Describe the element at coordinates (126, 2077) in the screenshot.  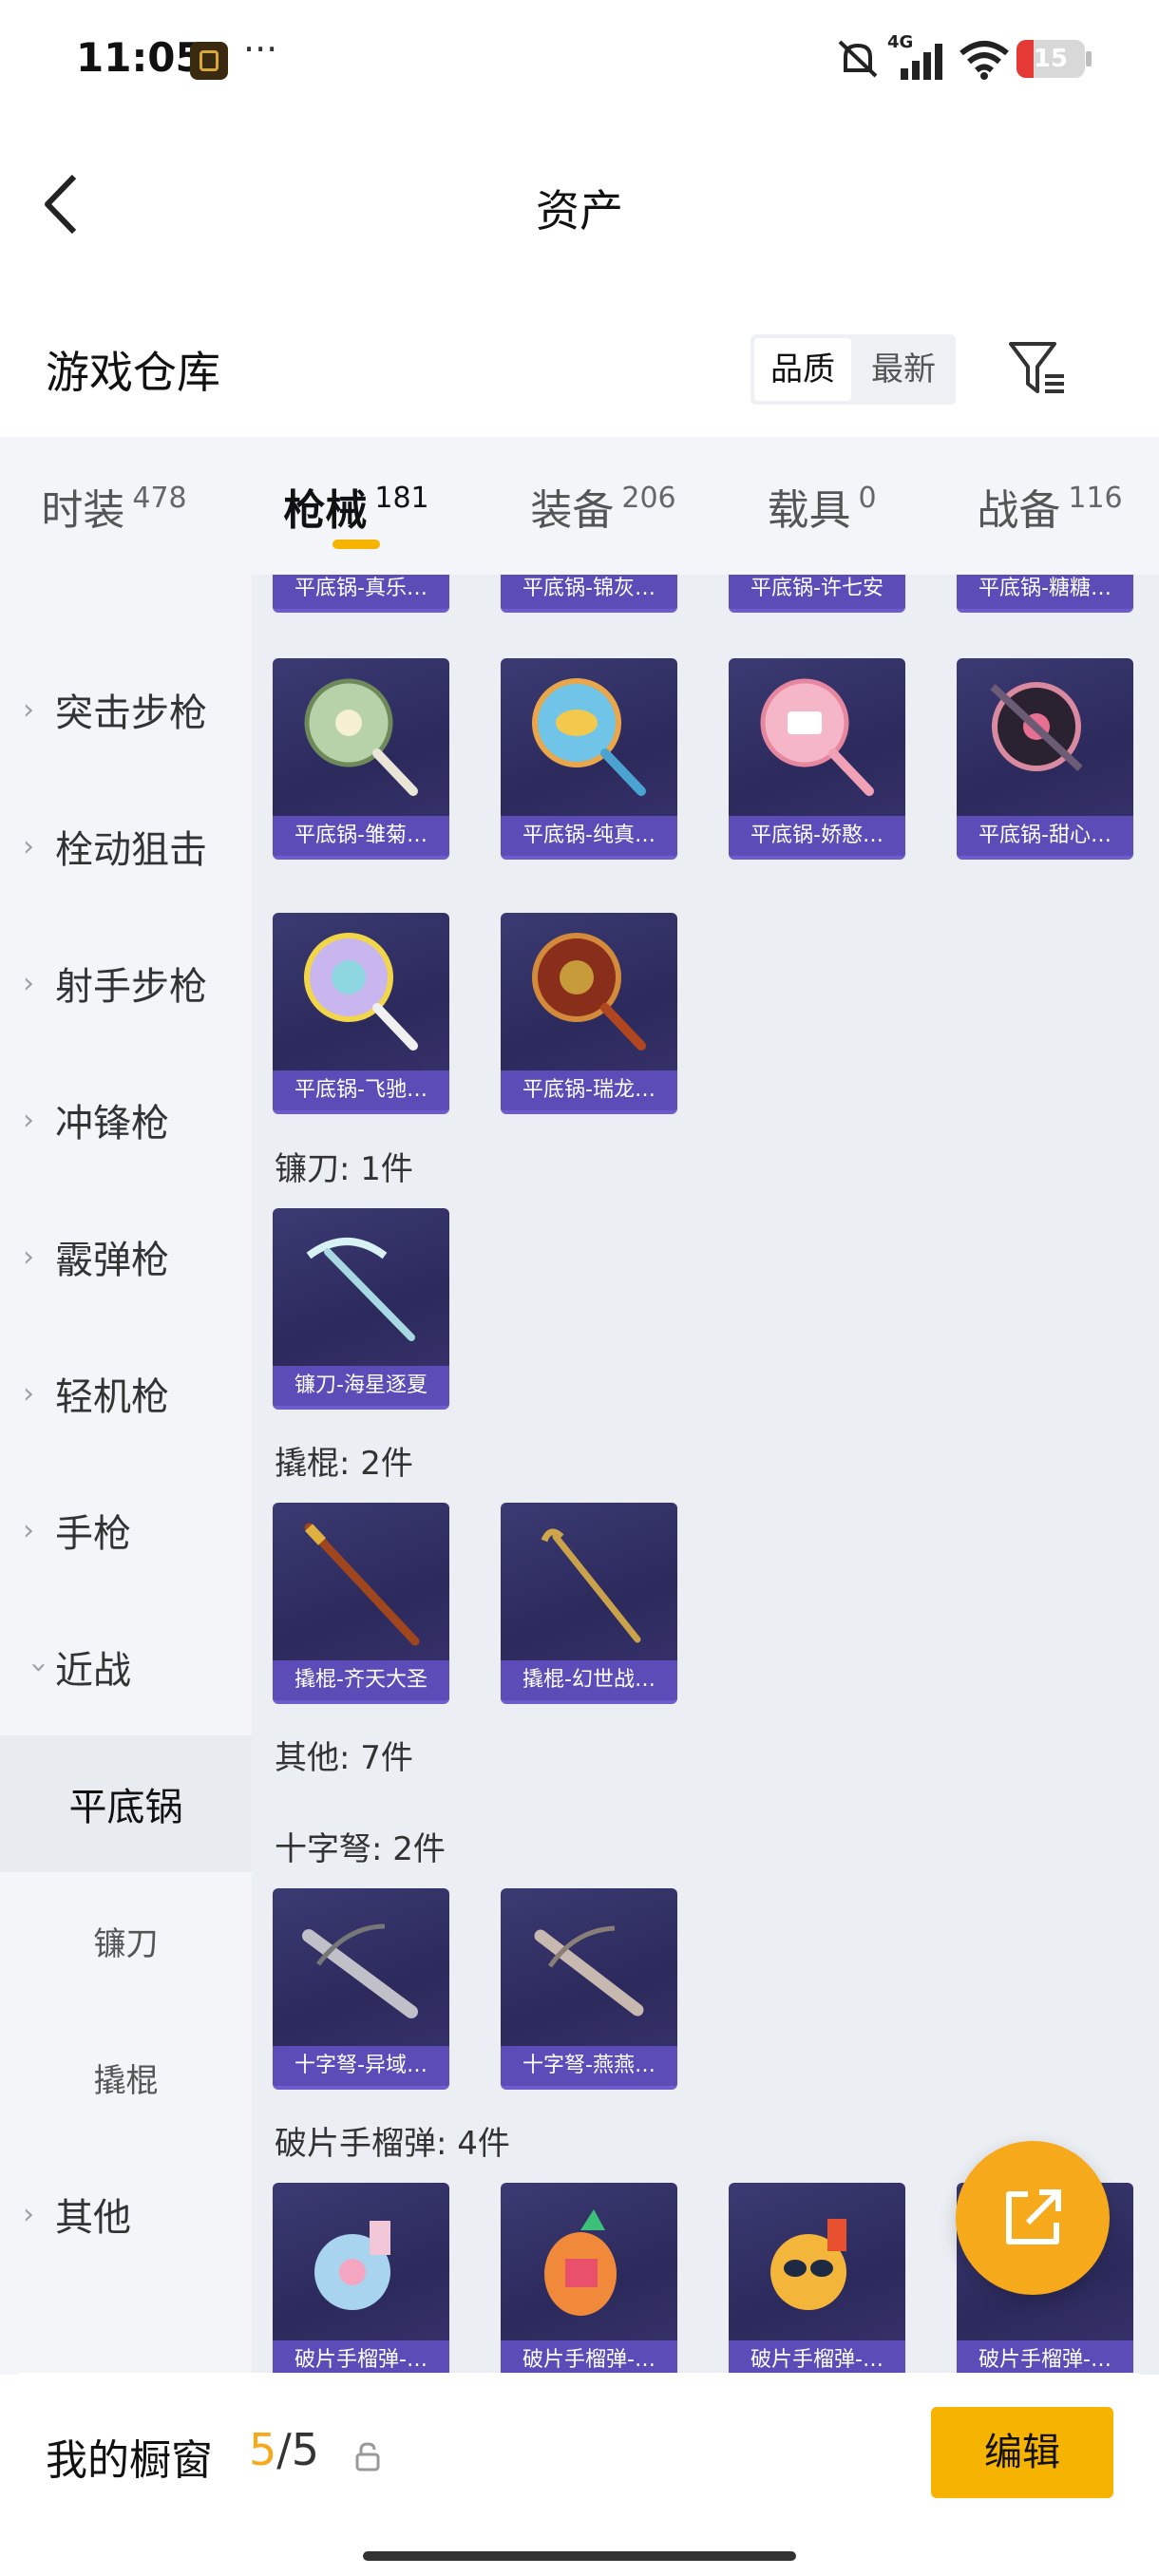
I see `sidebar-subitem-crowbar: 撬棍` at that location.